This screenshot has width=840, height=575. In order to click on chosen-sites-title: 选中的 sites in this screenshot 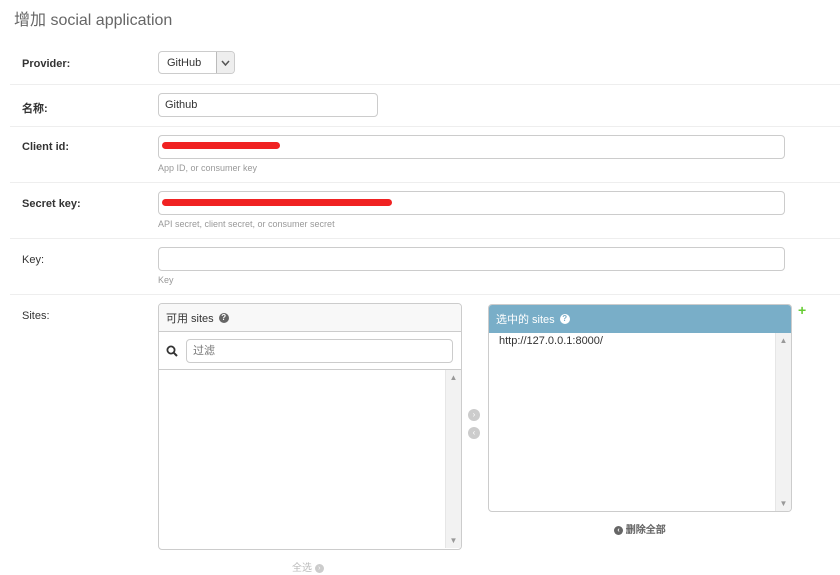, I will do `click(525, 319)`.